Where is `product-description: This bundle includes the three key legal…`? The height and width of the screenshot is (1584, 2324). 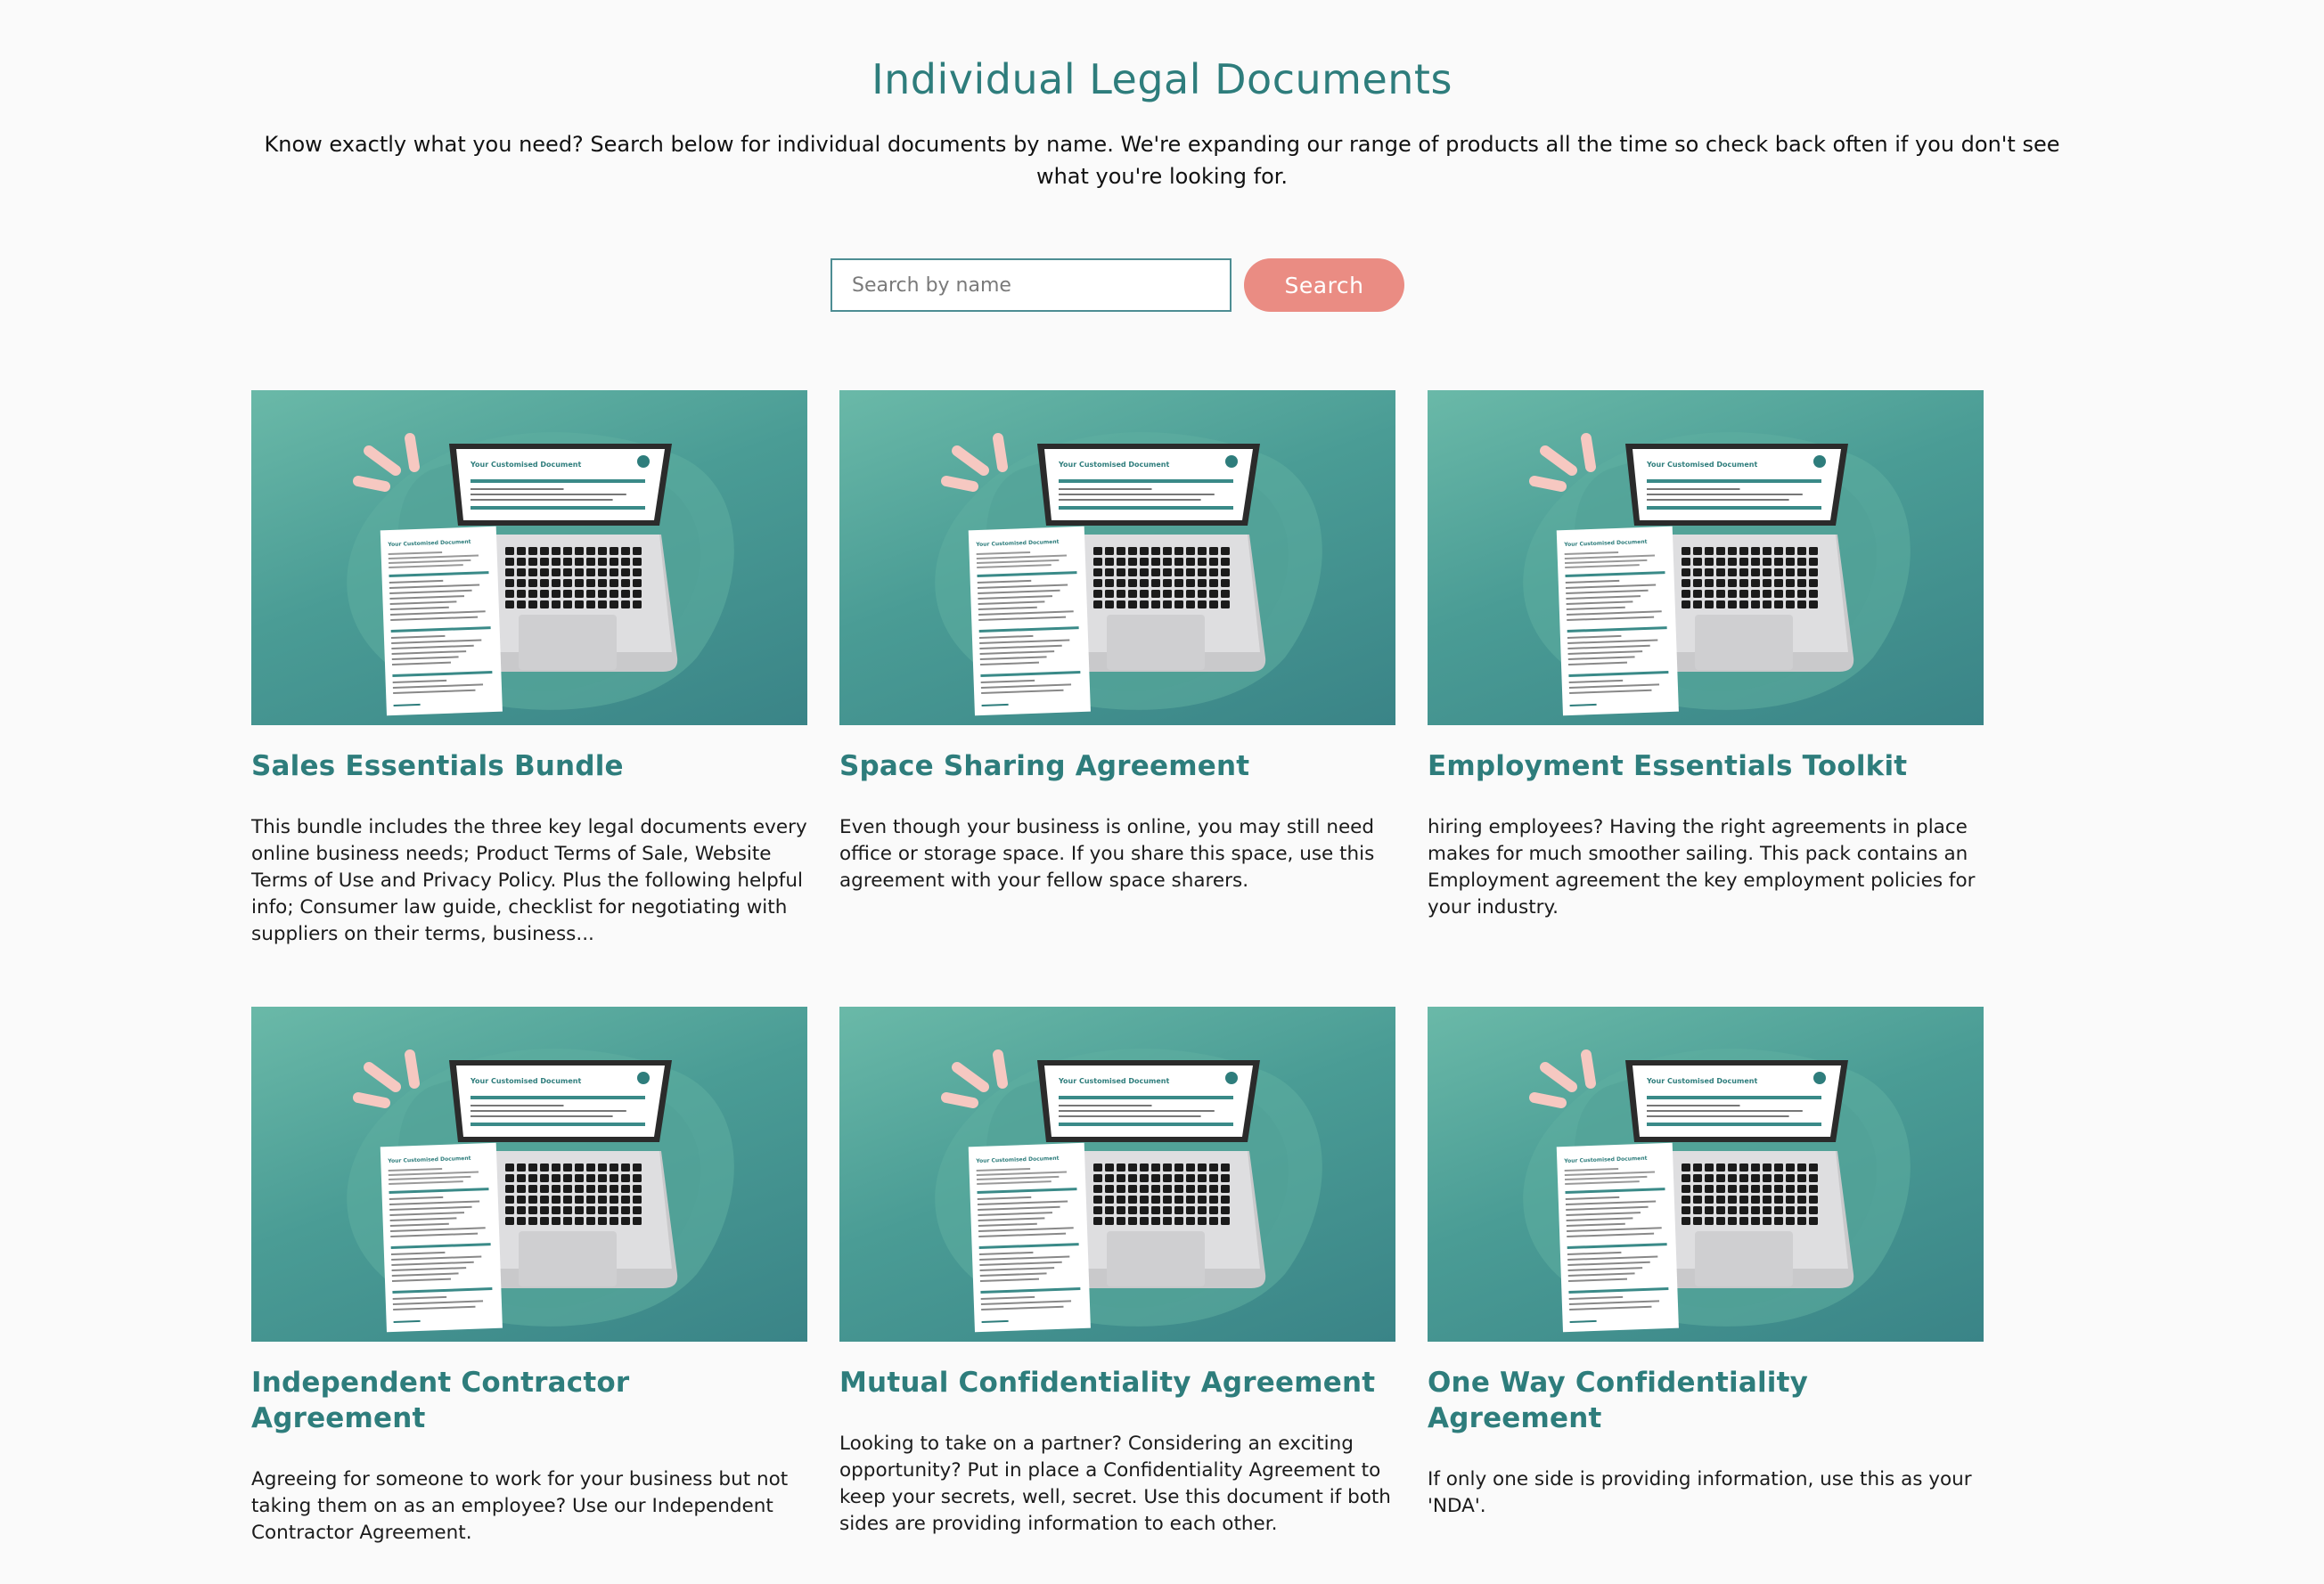 product-description: This bundle includes the three key legal… is located at coordinates (529, 880).